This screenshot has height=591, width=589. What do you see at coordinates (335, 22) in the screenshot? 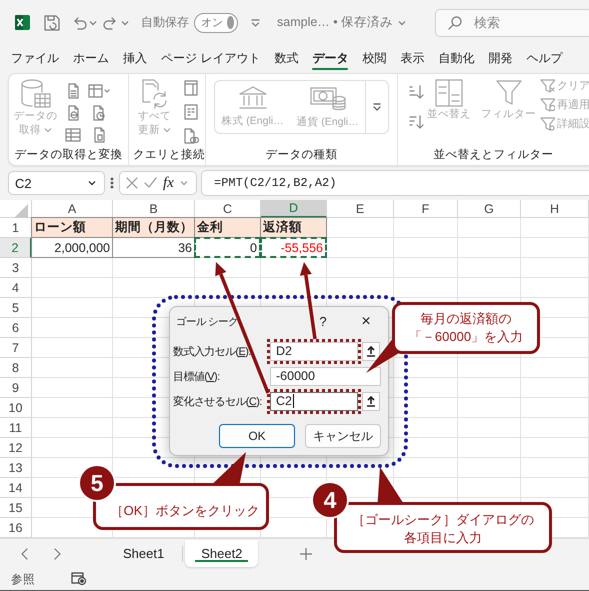
I see `document-title: sample… • 保存済み` at bounding box center [335, 22].